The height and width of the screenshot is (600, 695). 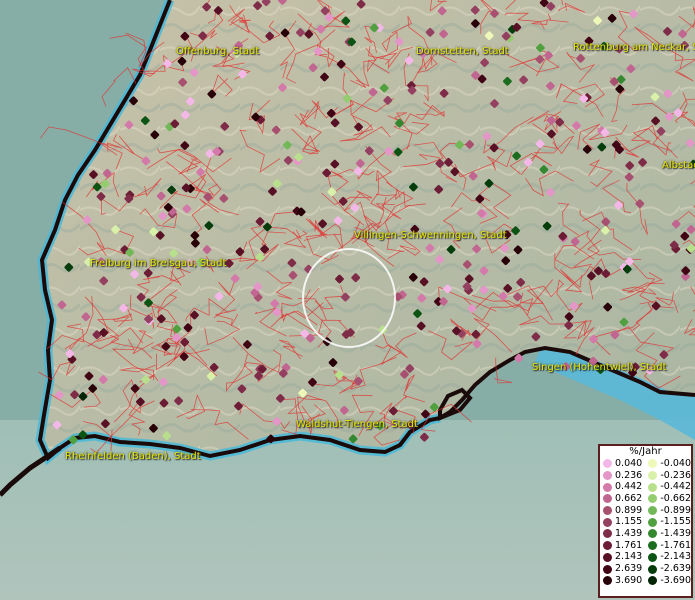 What do you see at coordinates (678, 165) in the screenshot?
I see `city-label-albstadt: Albstad` at bounding box center [678, 165].